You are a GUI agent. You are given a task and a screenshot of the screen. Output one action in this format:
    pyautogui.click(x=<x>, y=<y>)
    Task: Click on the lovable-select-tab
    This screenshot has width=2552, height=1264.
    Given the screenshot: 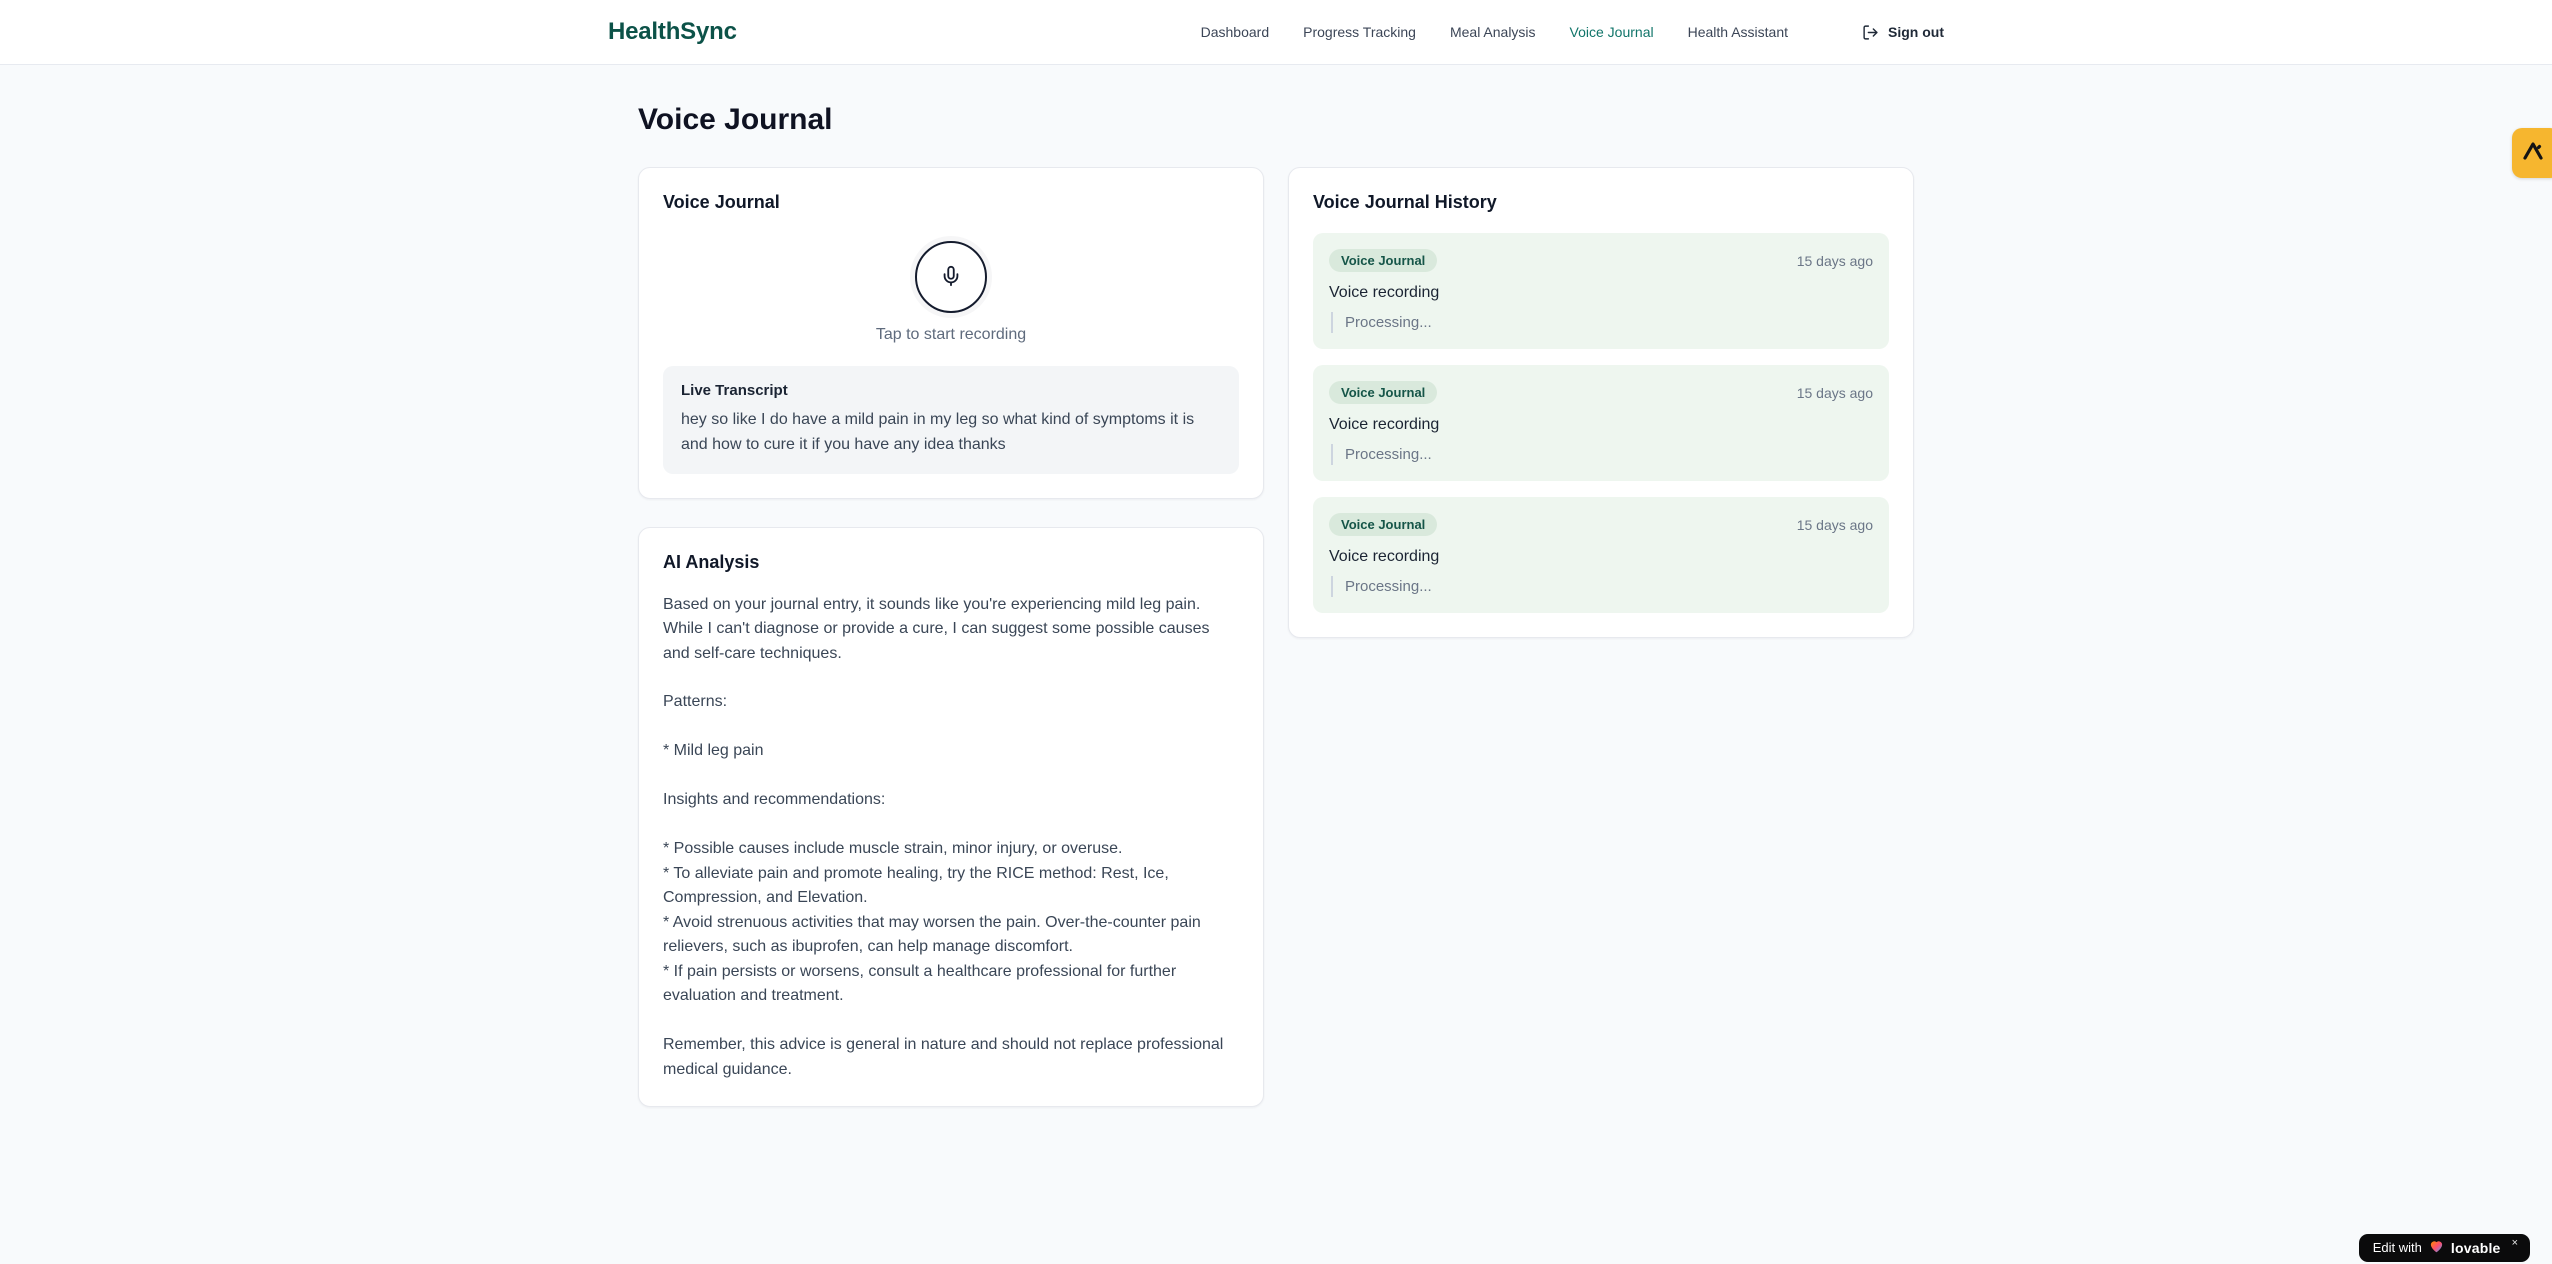 What is the action you would take?
    pyautogui.click(x=2532, y=153)
    